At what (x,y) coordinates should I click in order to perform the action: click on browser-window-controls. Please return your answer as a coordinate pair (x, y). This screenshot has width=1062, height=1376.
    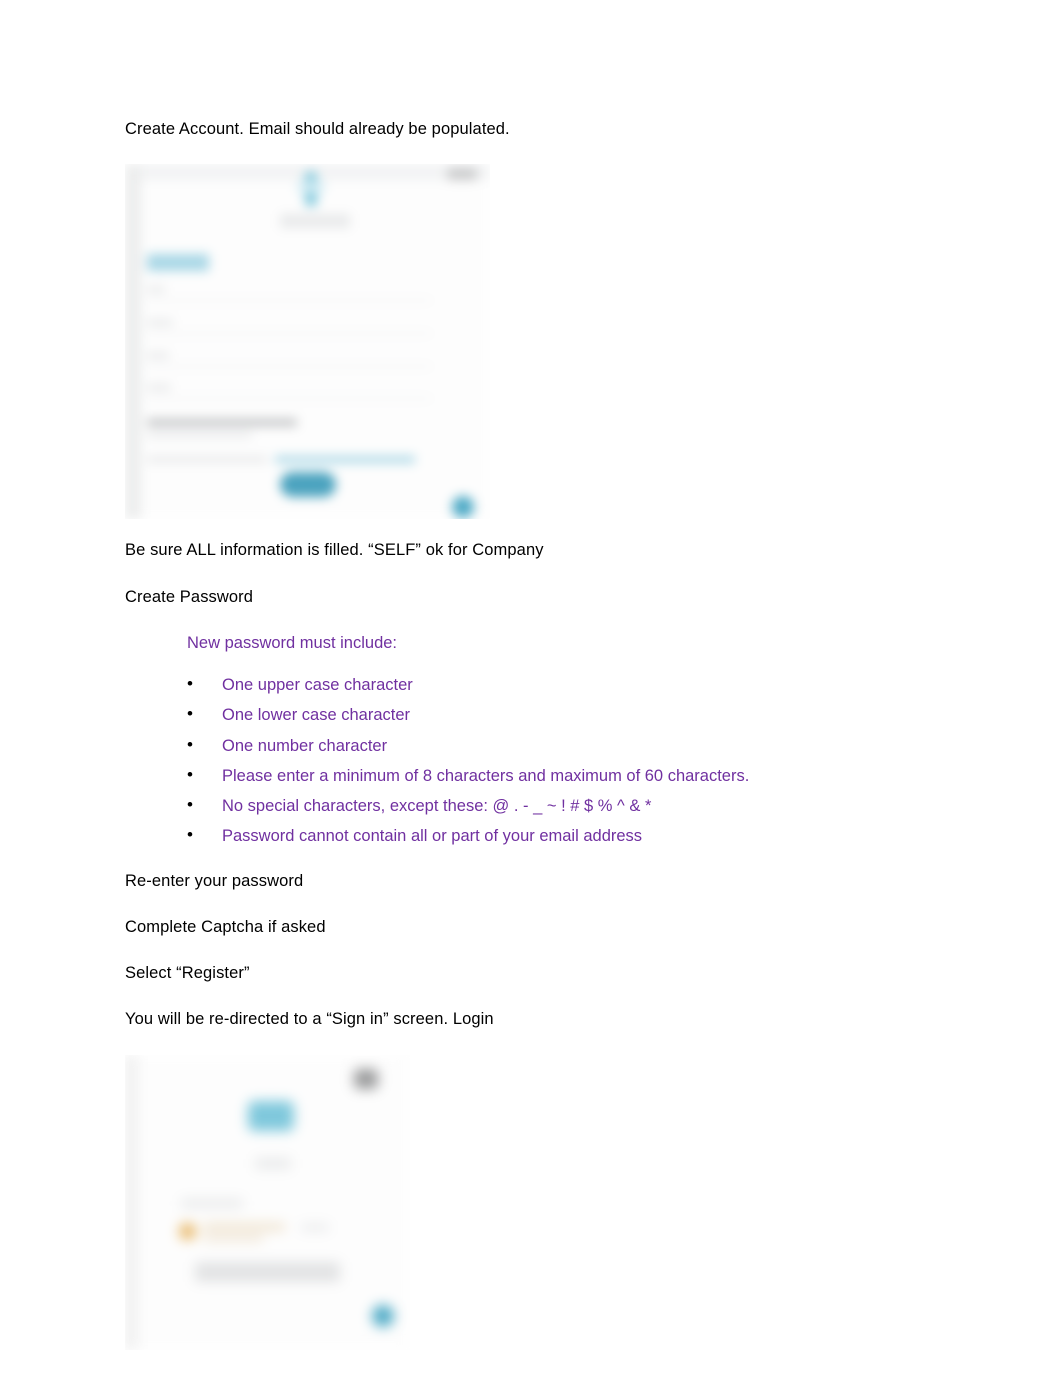
    Looking at the image, I should click on (462, 174).